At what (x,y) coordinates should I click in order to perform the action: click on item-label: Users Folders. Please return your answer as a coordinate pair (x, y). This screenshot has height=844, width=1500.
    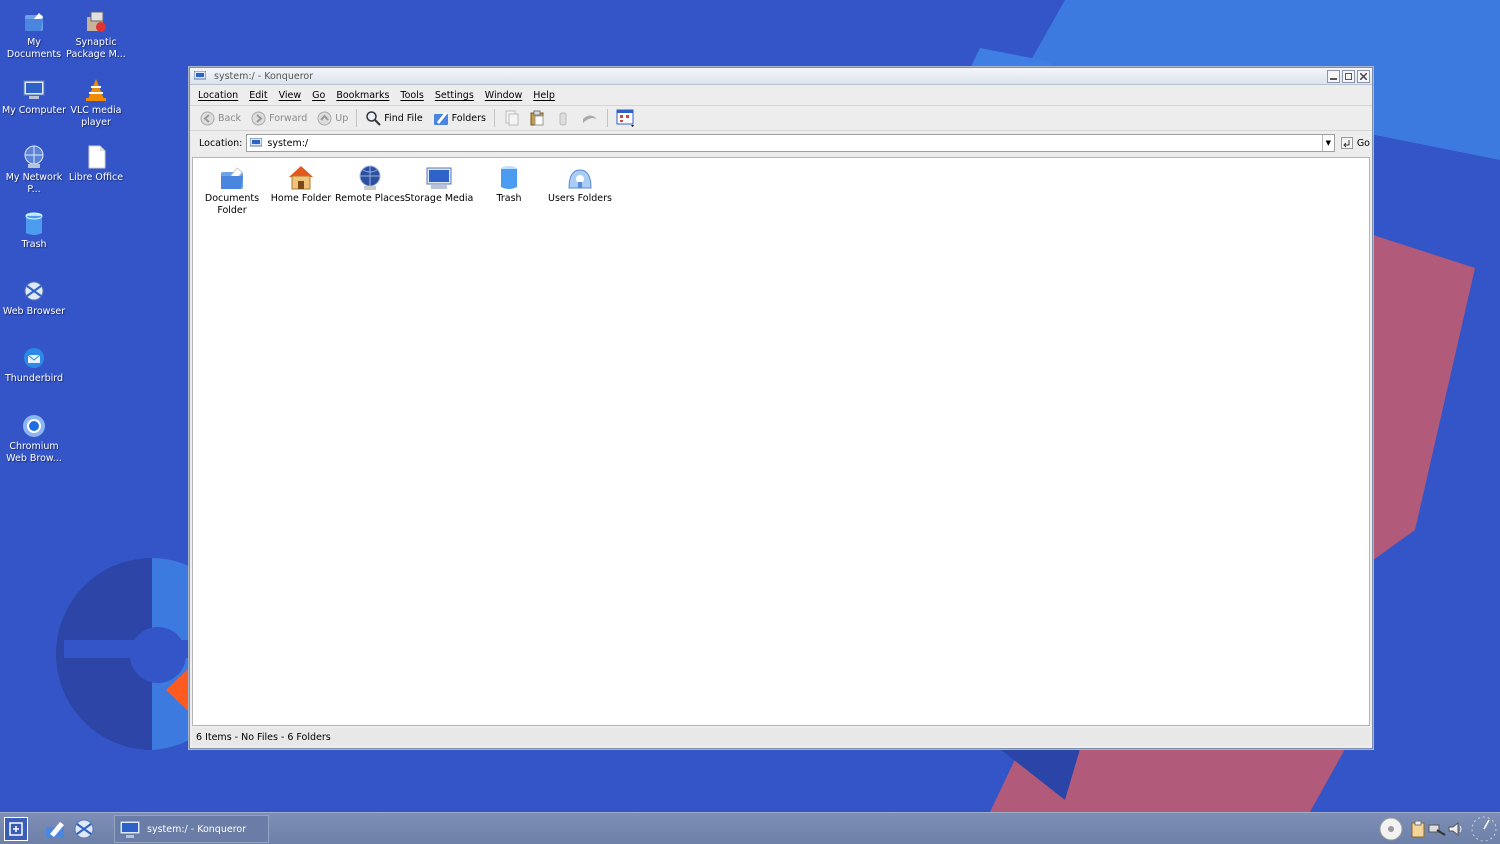
    Looking at the image, I should click on (580, 198).